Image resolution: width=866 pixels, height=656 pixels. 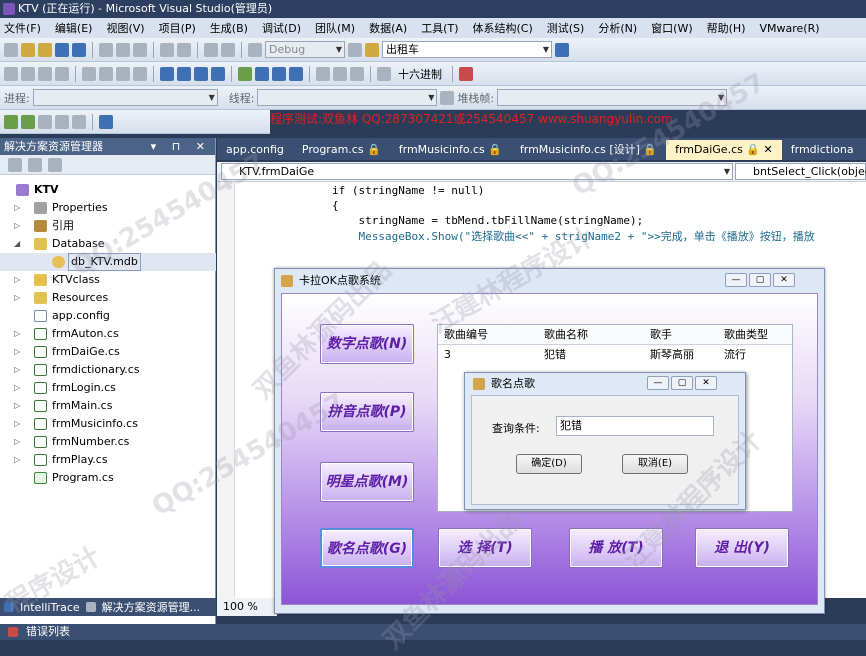 What do you see at coordinates (123, 73) in the screenshot?
I see `comment-icon` at bounding box center [123, 73].